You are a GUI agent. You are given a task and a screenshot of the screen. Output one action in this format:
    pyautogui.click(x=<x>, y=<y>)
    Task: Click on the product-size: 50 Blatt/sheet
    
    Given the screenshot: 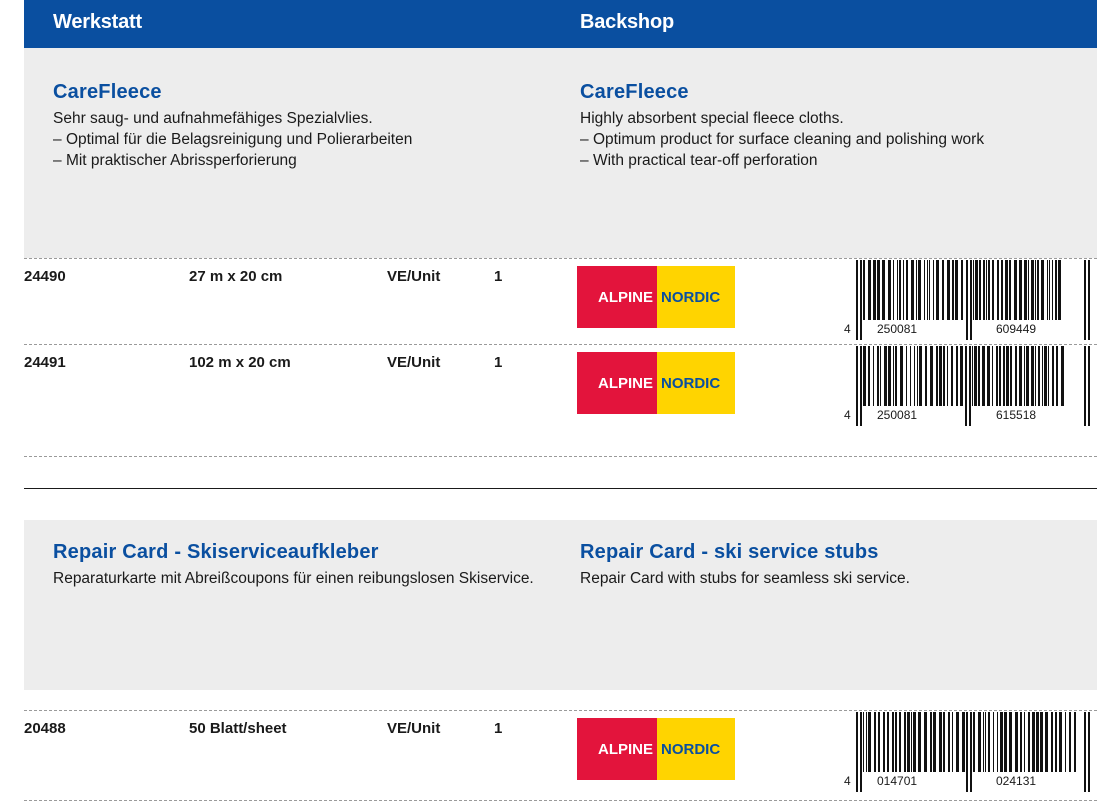 What is the action you would take?
    pyautogui.click(x=238, y=728)
    